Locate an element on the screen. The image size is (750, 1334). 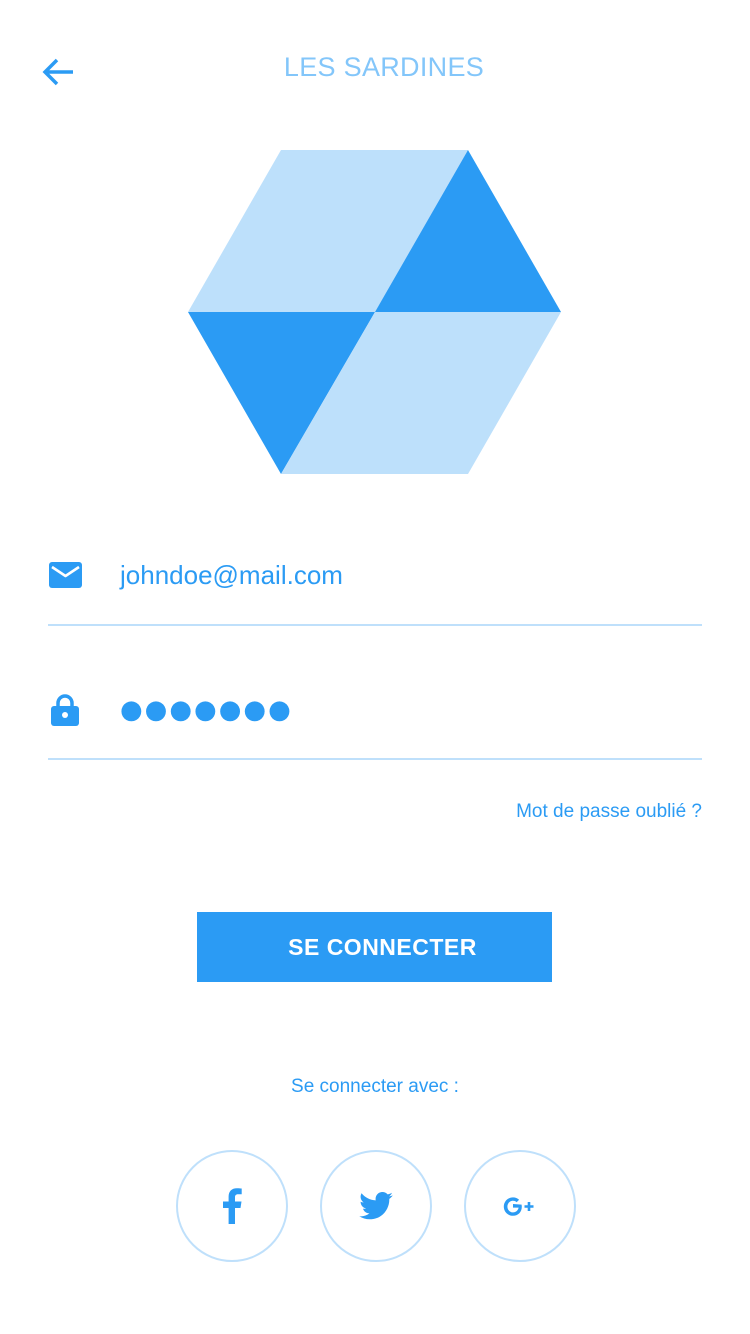
password-divider is located at coordinates (375, 759).